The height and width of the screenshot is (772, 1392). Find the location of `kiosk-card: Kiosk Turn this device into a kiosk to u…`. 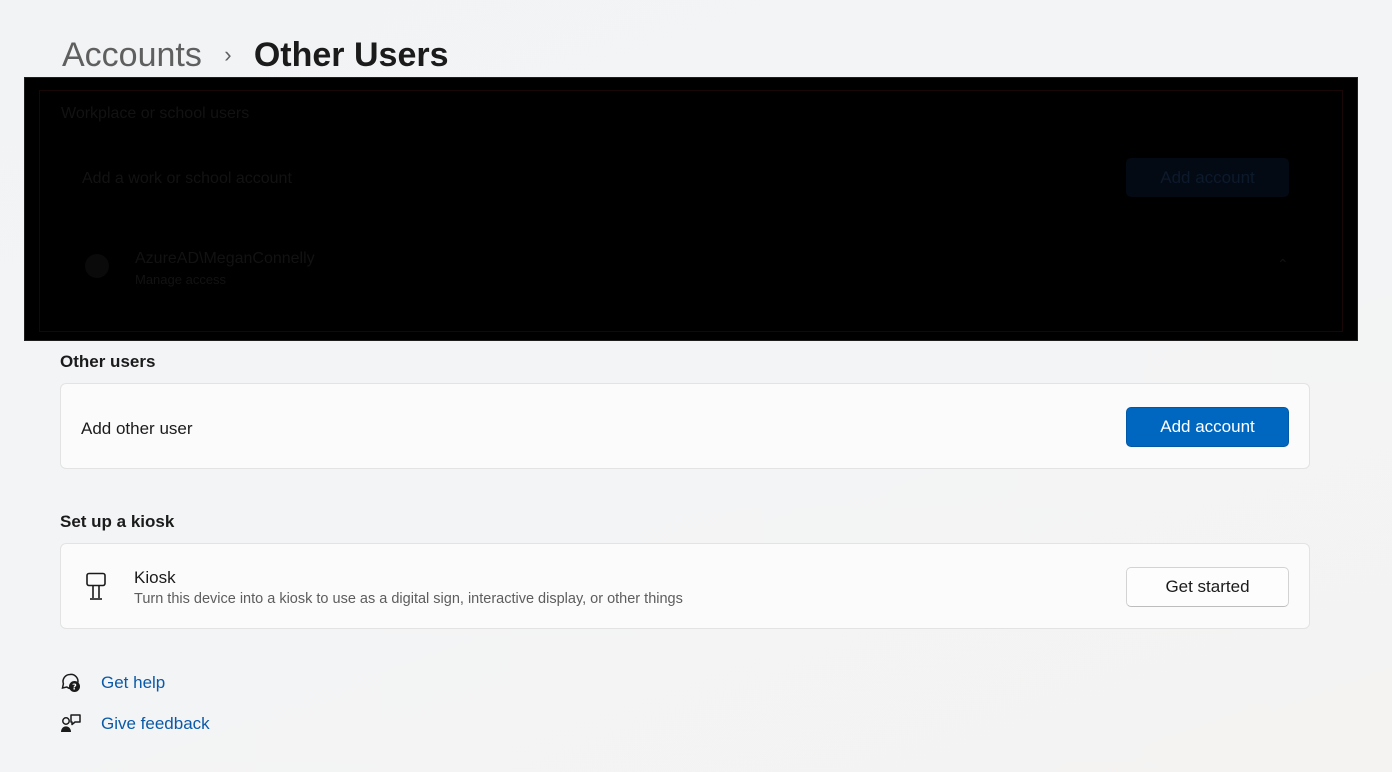

kiosk-card: Kiosk Turn this device into a kiosk to u… is located at coordinates (685, 586).